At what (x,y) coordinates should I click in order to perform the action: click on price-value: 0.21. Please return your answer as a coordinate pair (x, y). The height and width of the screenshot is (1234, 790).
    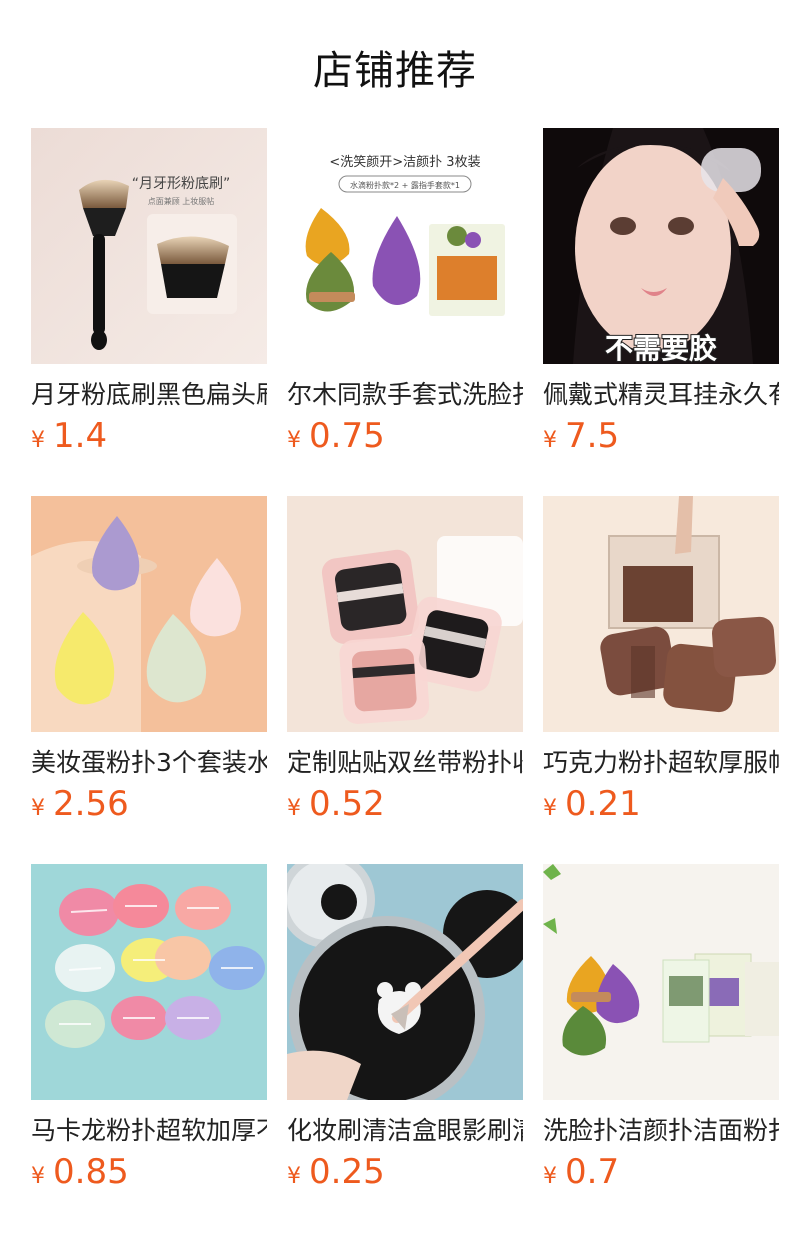
    Looking at the image, I should click on (603, 804).